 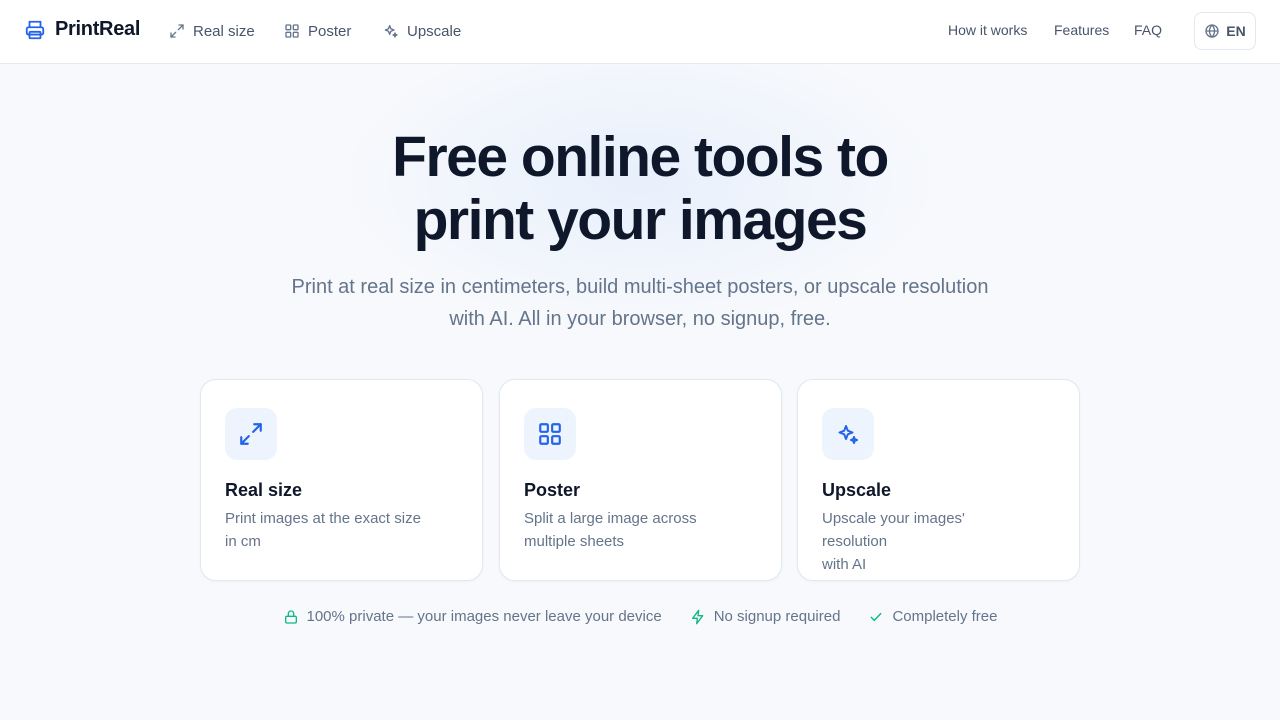 What do you see at coordinates (224, 31) in the screenshot?
I see `nav-real-size-label: Real size` at bounding box center [224, 31].